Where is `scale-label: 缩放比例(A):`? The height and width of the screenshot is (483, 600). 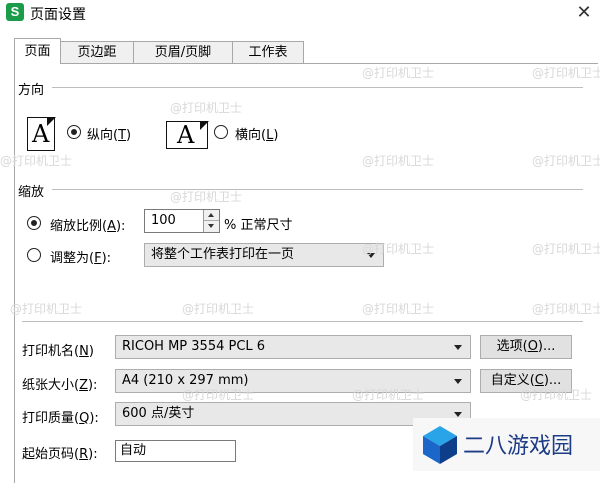
scale-label: 缩放比例(A): is located at coordinates (87, 224).